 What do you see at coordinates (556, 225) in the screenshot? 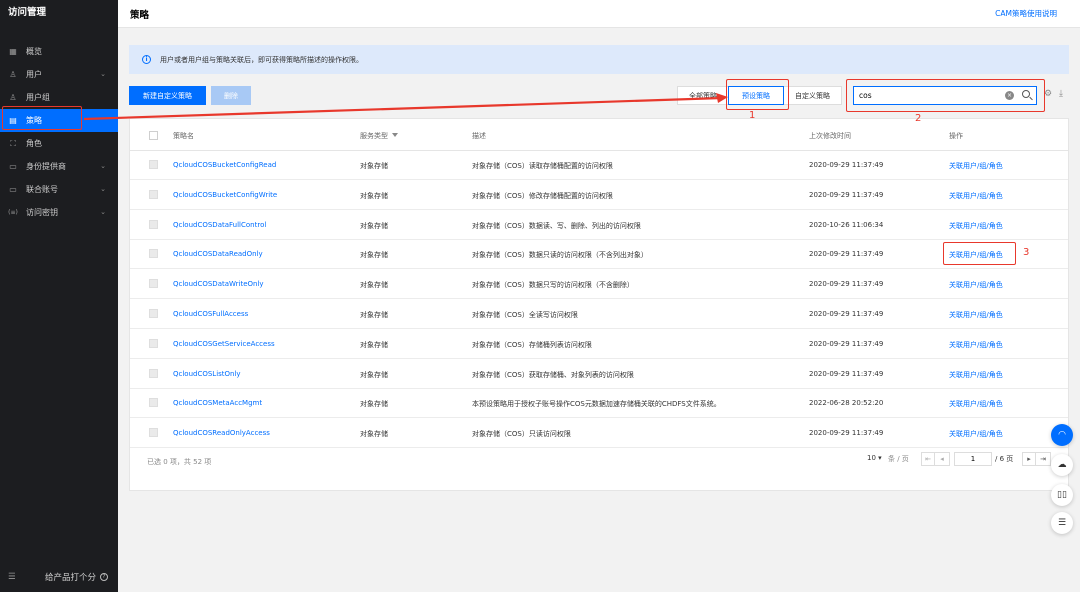
I see `description-cell: 对象存储（COS）数据读、写、删除、列出的访问权限` at bounding box center [556, 225].